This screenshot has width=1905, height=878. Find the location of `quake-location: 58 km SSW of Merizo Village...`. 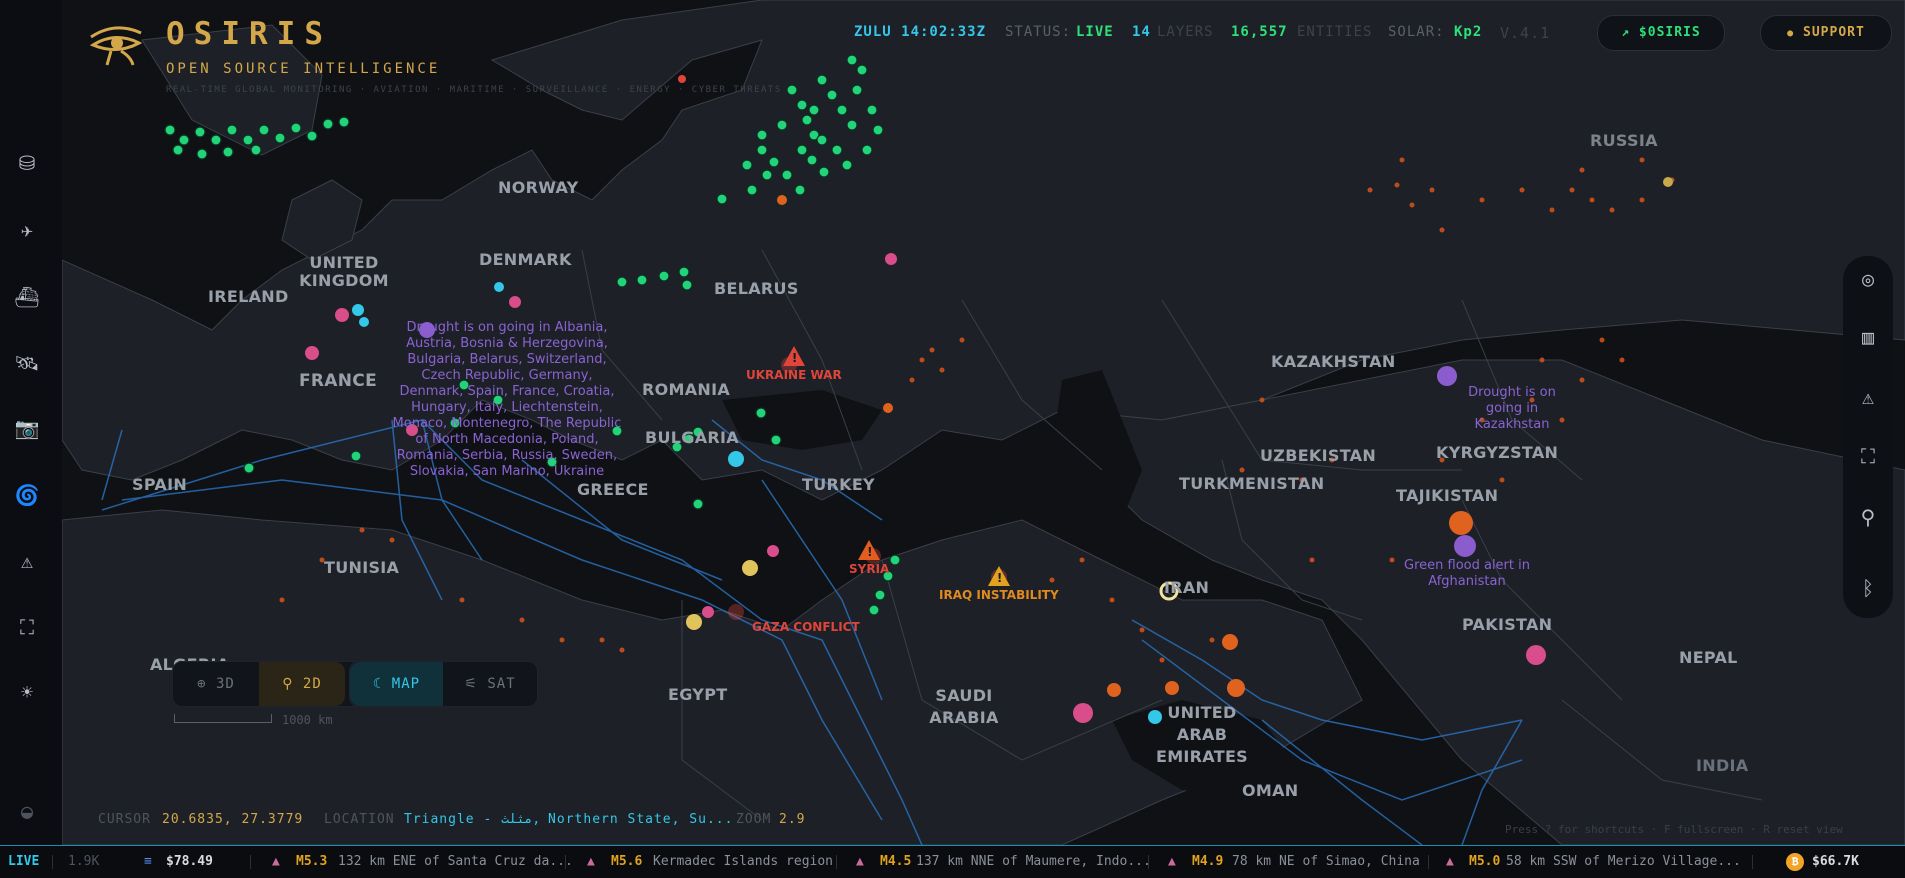

quake-location: 58 km SSW of Merizo Village... is located at coordinates (1623, 862).